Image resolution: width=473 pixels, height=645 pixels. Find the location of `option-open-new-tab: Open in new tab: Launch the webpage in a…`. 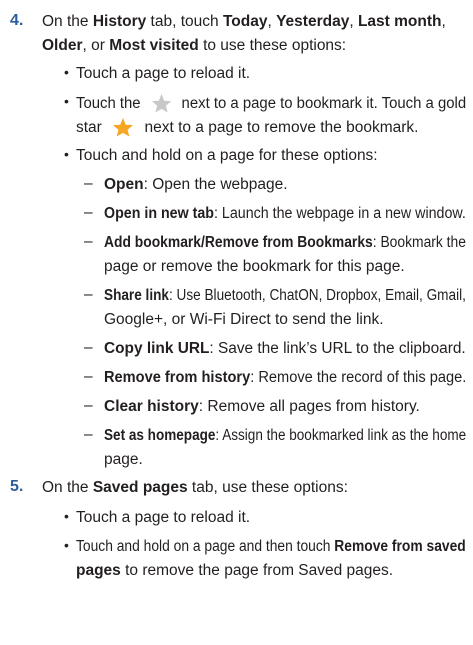

option-open-new-tab: Open in new tab: Launch the webpage in a… is located at coordinates (285, 213).